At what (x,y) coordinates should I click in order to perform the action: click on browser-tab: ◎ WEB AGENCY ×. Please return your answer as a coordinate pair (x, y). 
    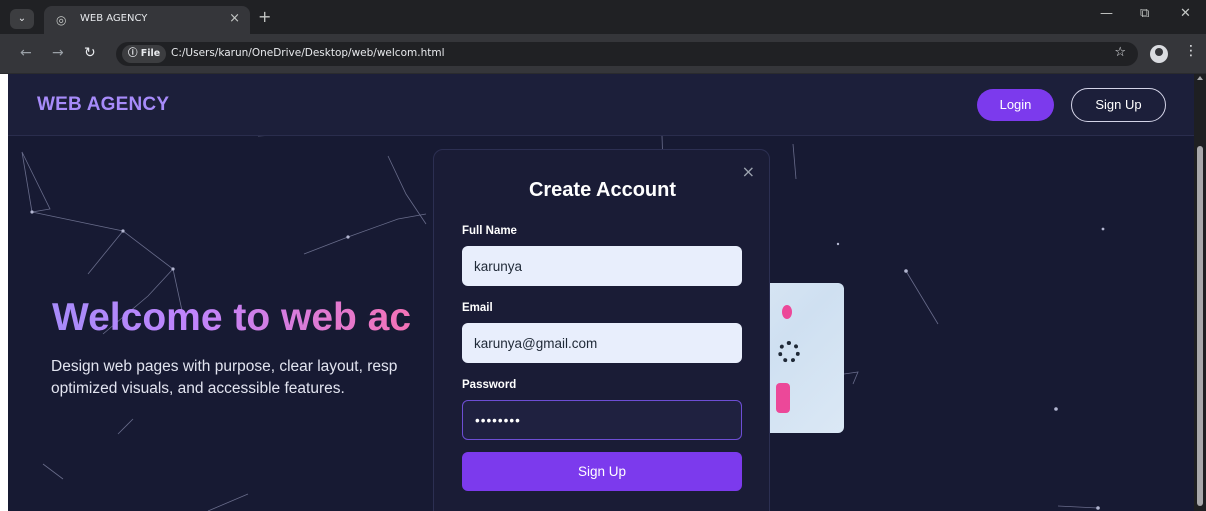
    Looking at the image, I should click on (147, 20).